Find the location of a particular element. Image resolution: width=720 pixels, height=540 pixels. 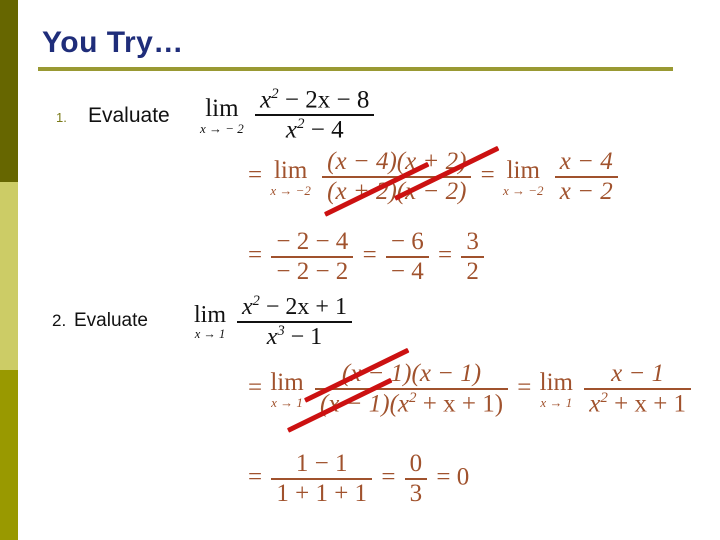

substituted-numerator: − 2 − 4 is located at coordinates (312, 241).